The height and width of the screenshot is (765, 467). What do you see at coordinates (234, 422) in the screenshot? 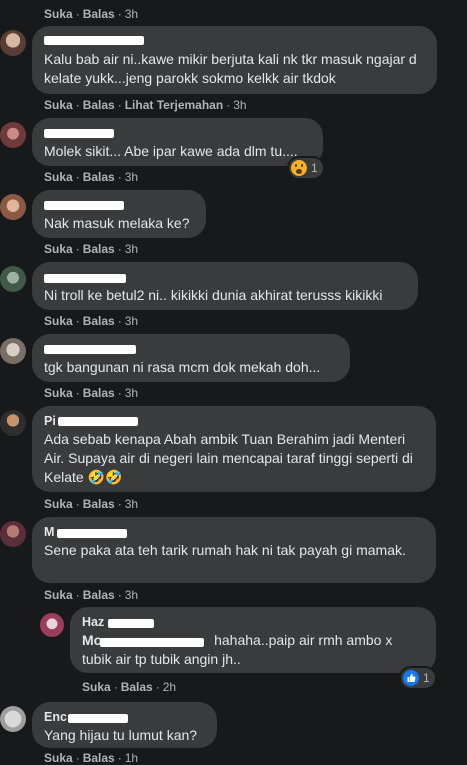
I see `commenter-name: Pi` at bounding box center [234, 422].